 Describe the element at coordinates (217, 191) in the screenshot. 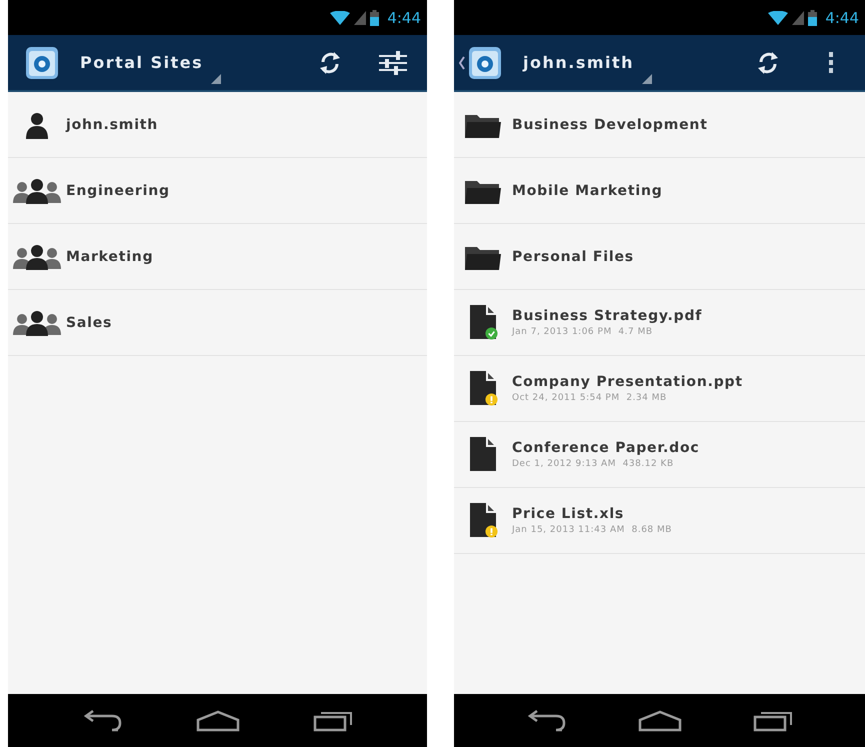

I see `list-item: Engineering` at that location.